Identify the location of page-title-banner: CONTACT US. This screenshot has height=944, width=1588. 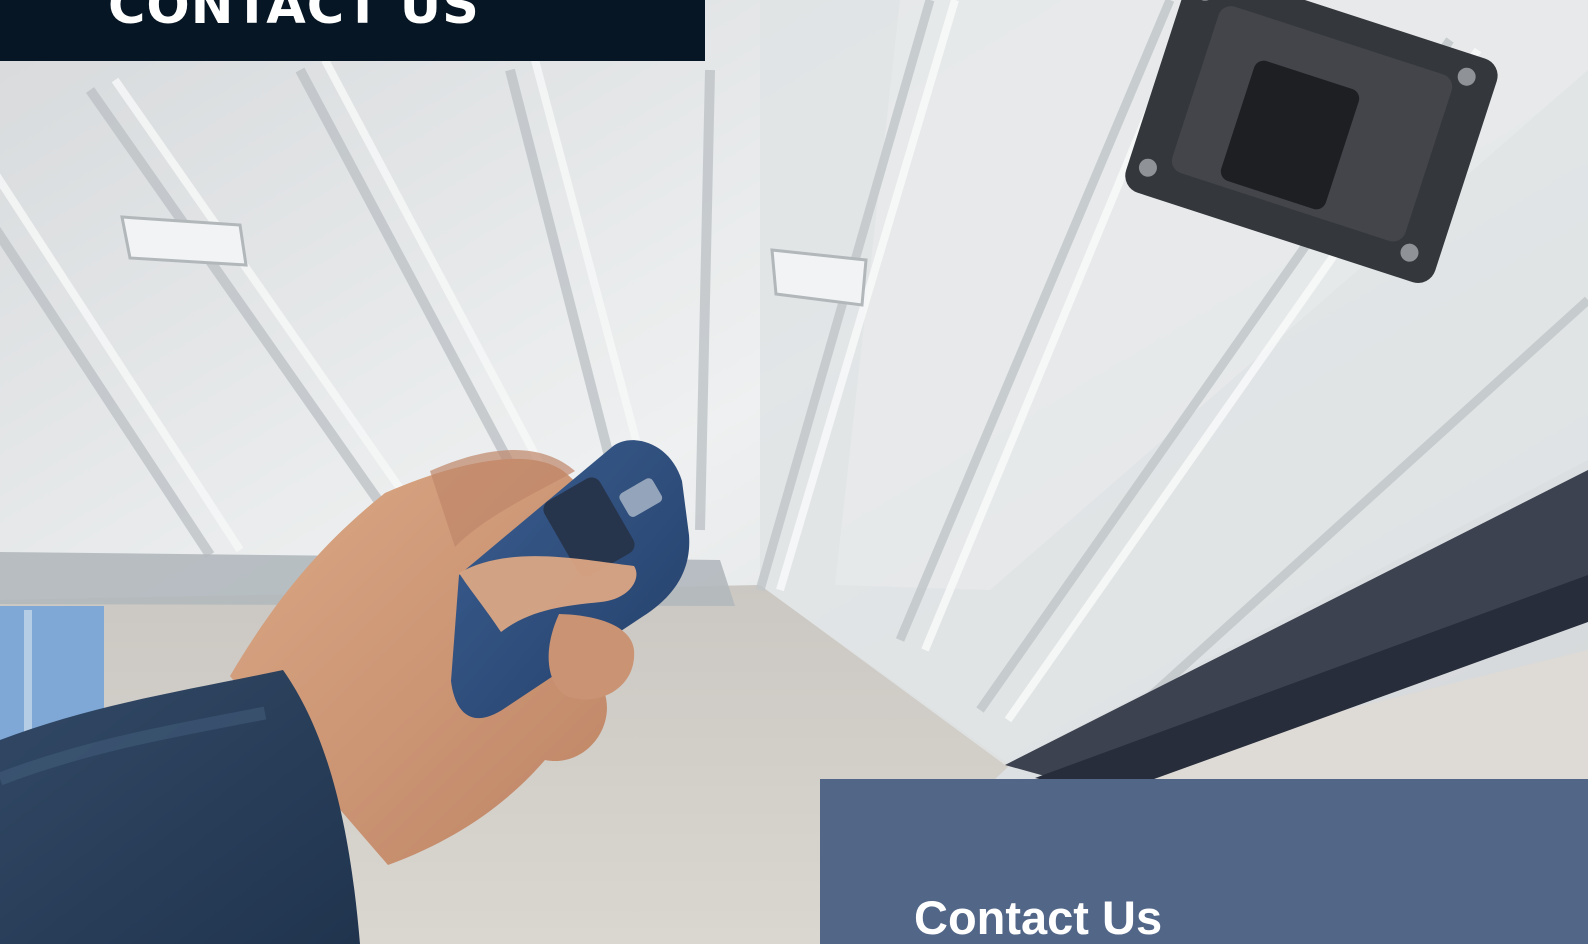
(352, 30).